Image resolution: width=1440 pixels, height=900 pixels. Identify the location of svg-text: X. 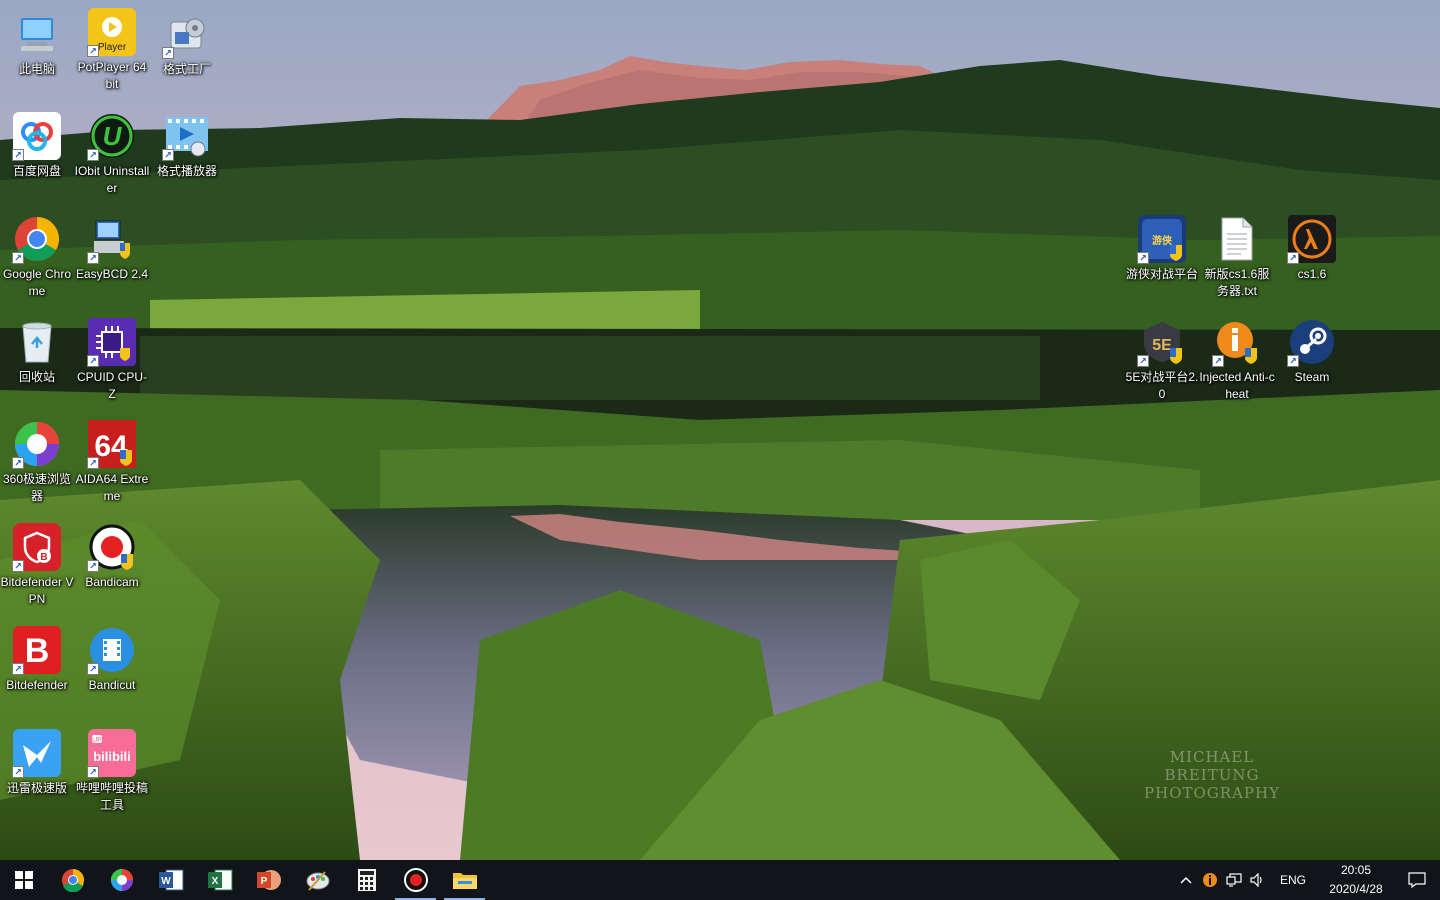
(214, 881).